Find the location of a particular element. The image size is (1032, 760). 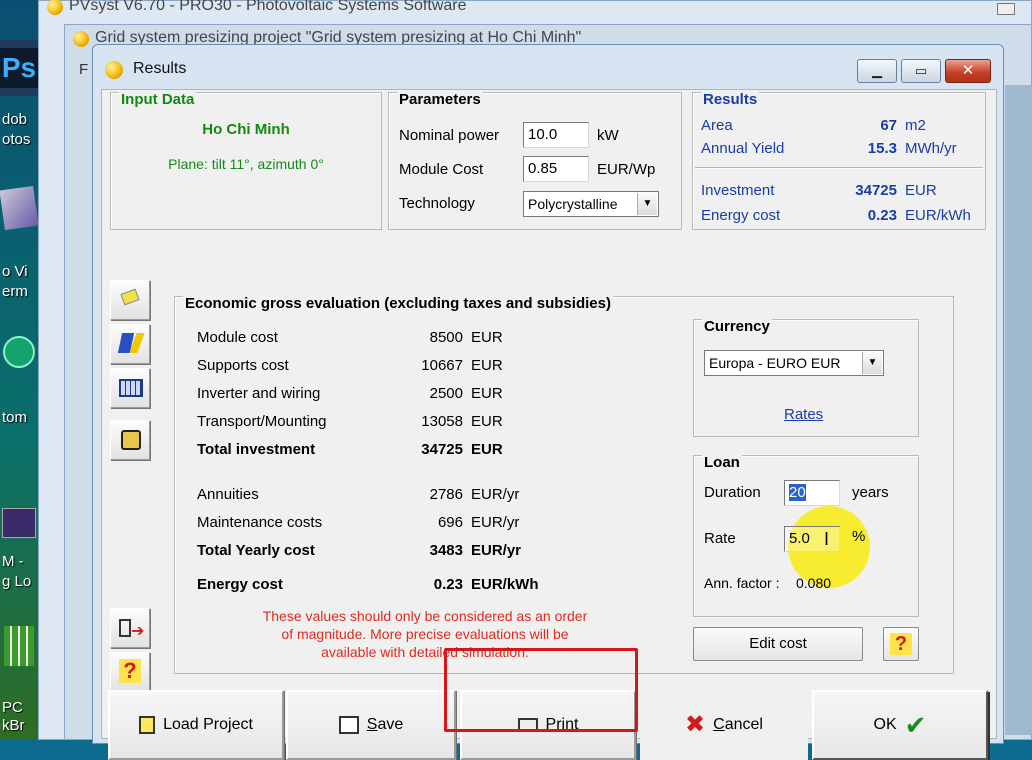

nominal-power-label: Nominal power is located at coordinates (449, 135).